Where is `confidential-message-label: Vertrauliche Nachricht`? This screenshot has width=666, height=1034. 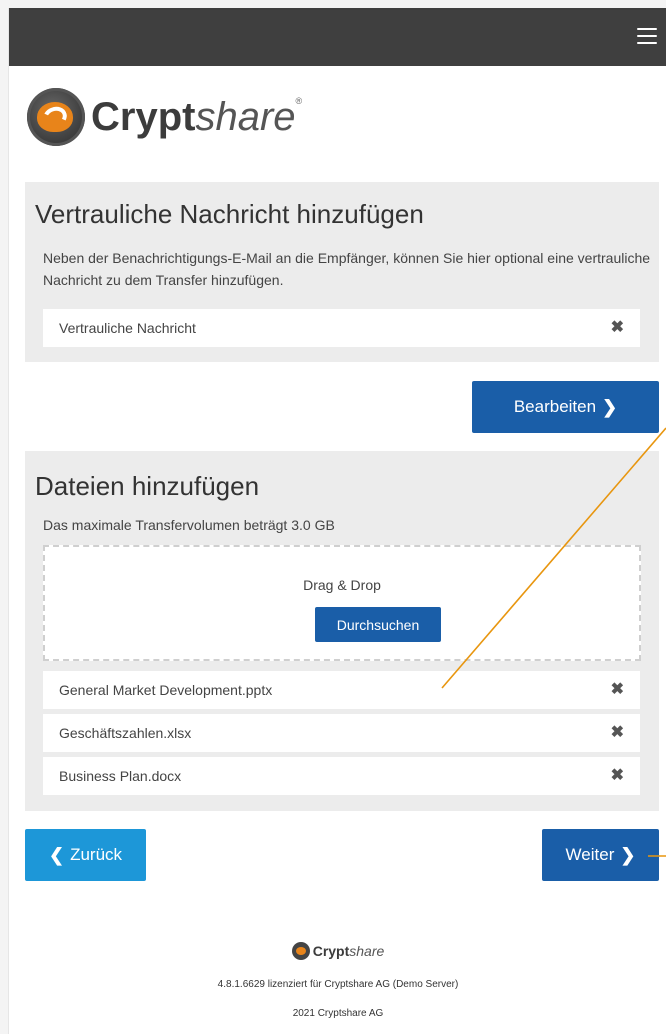
confidential-message-label: Vertrauliche Nachricht is located at coordinates (127, 328).